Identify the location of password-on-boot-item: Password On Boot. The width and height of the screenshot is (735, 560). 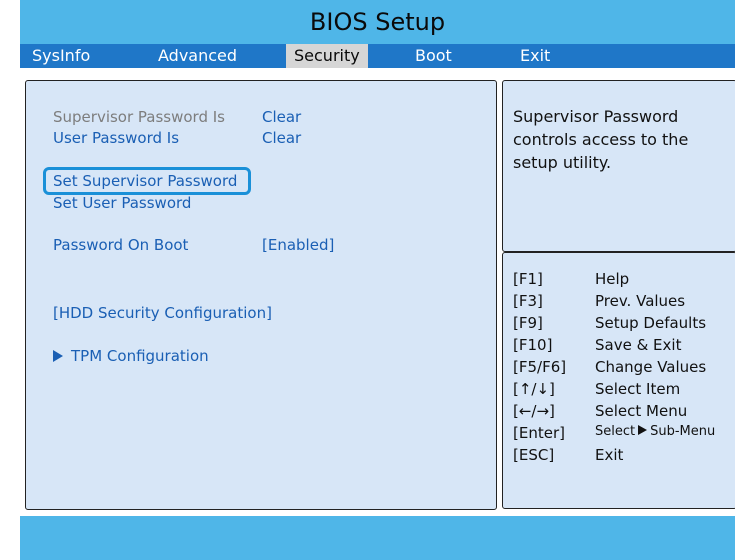
(120, 245).